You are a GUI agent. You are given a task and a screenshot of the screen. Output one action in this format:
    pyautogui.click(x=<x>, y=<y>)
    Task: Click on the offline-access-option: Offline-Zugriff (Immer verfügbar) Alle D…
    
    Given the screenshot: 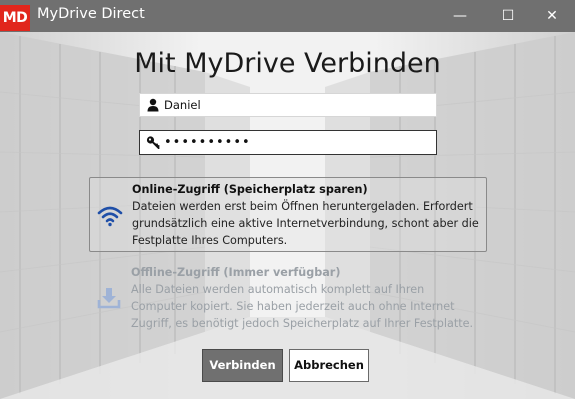 What is the action you would take?
    pyautogui.click(x=288, y=298)
    